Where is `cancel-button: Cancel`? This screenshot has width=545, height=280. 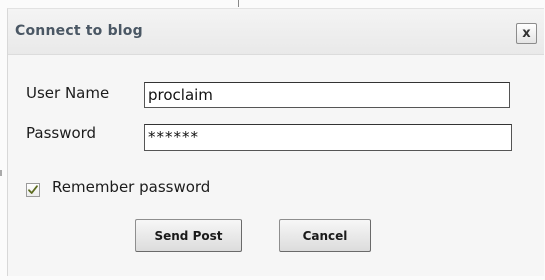 cancel-button: Cancel is located at coordinates (325, 235).